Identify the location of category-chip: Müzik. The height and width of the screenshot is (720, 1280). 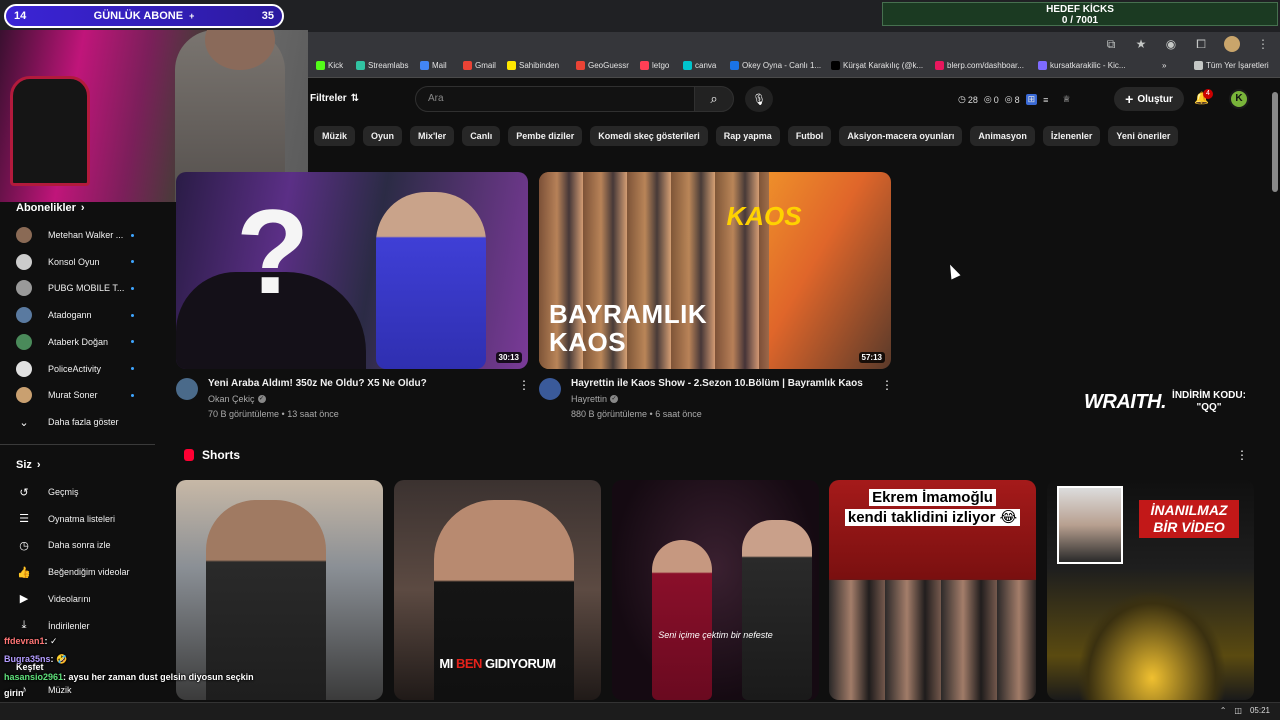
(335, 136).